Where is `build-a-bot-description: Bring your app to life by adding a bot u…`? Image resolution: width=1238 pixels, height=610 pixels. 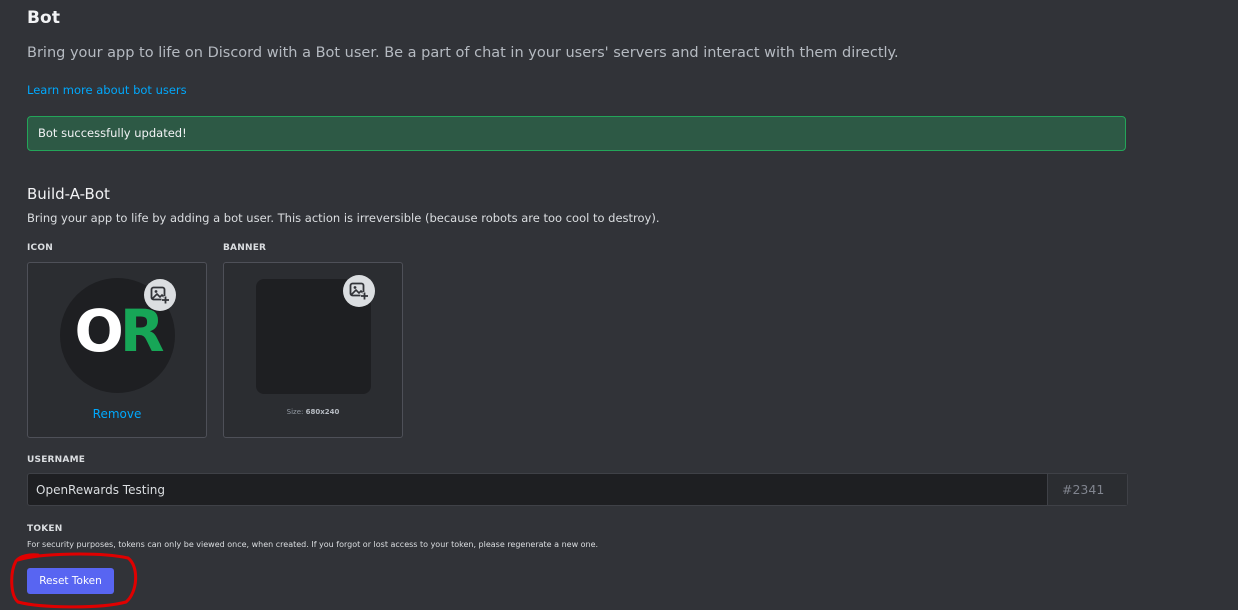
build-a-bot-description: Bring your app to life by adding a bot u… is located at coordinates (343, 218).